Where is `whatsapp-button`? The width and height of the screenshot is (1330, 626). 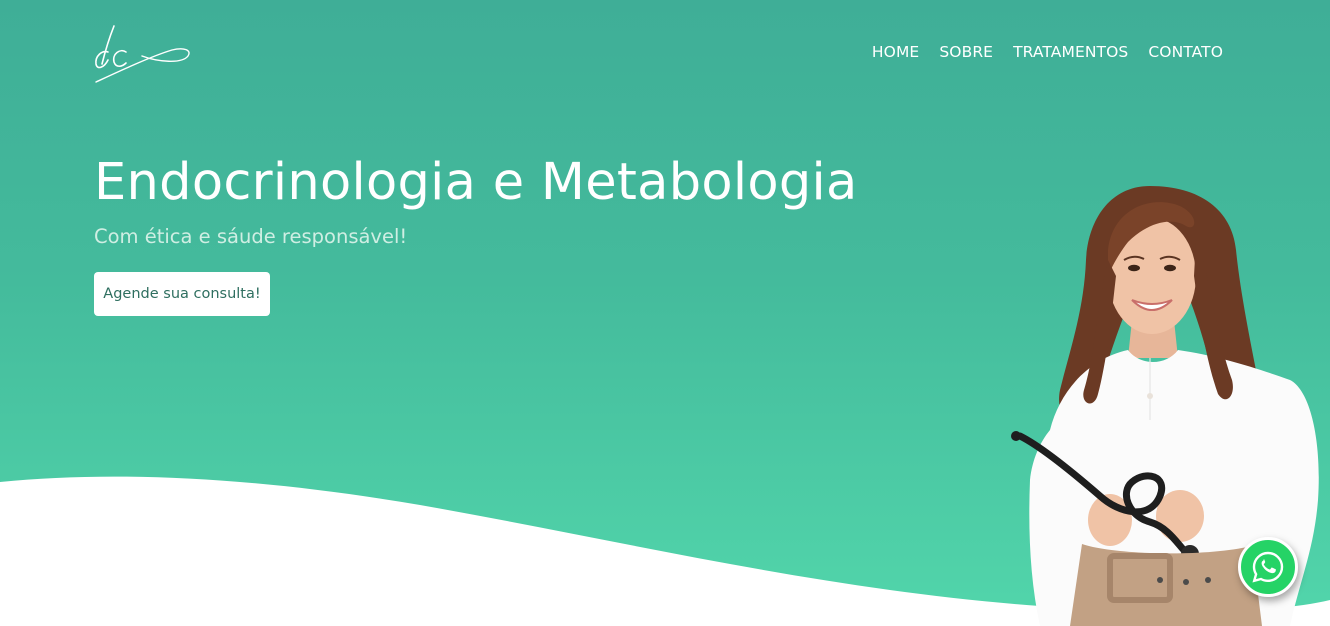
whatsapp-button is located at coordinates (1268, 567).